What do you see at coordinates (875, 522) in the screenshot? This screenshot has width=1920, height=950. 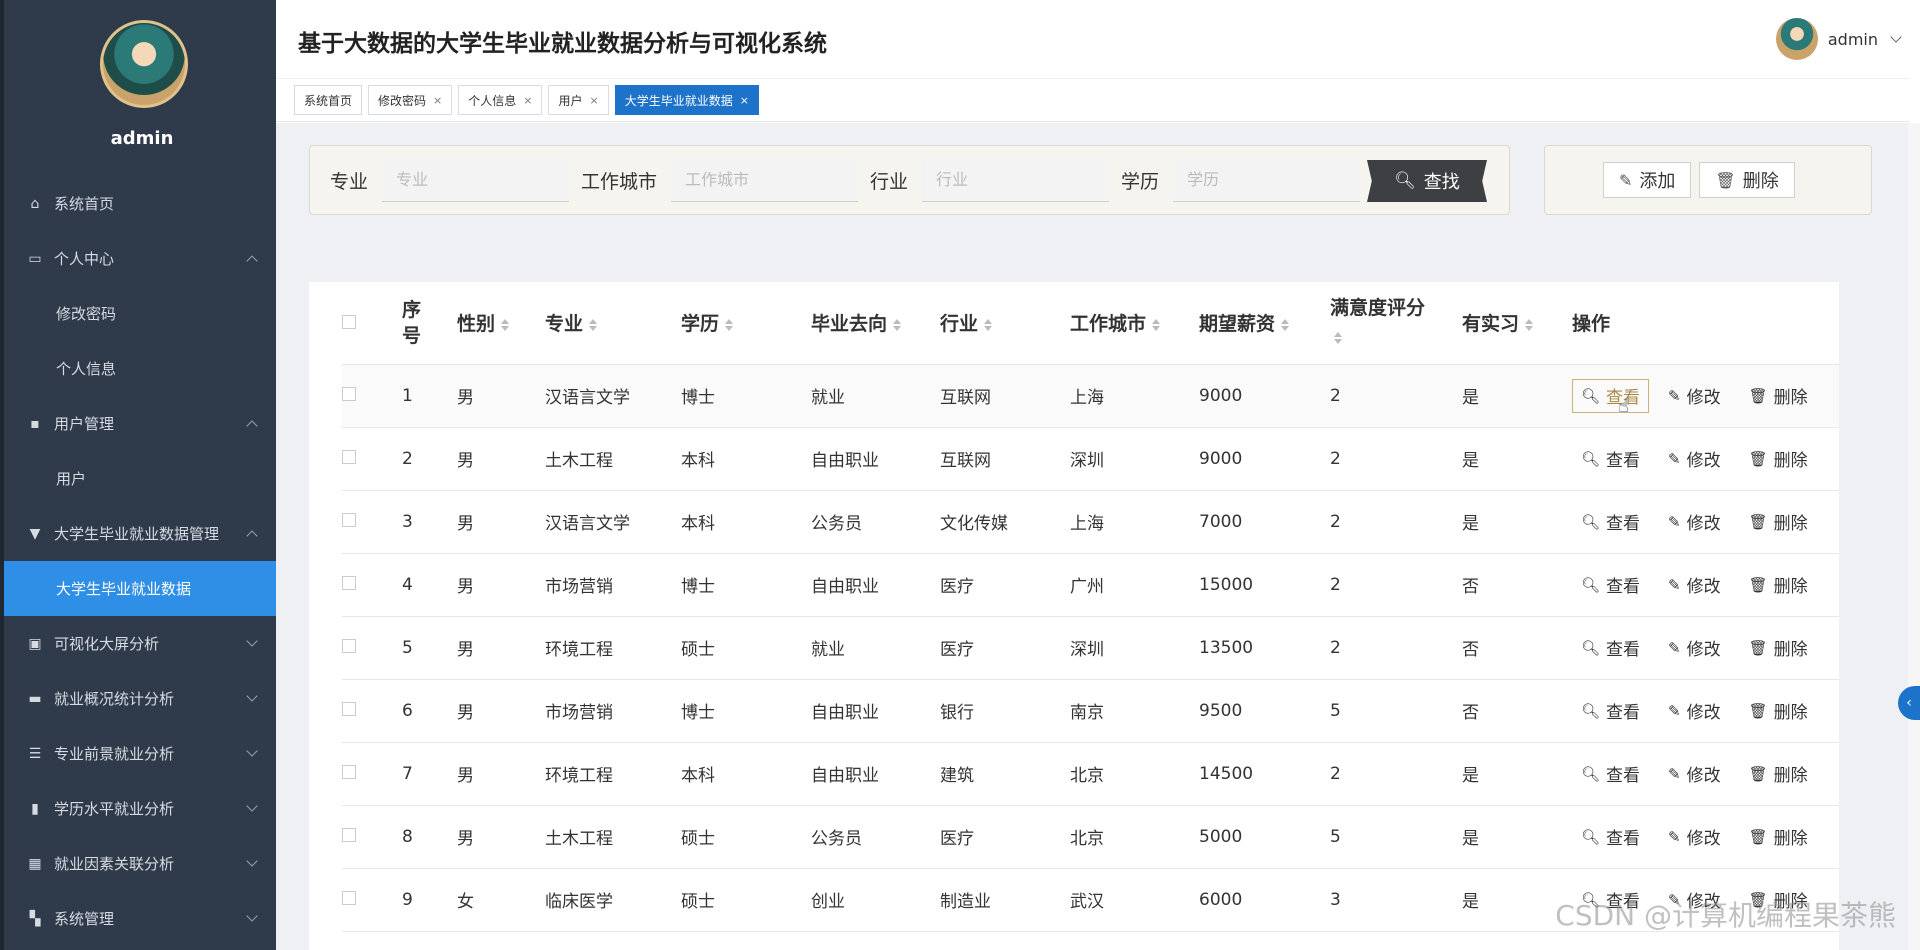 I see `table-cell: 公务员` at bounding box center [875, 522].